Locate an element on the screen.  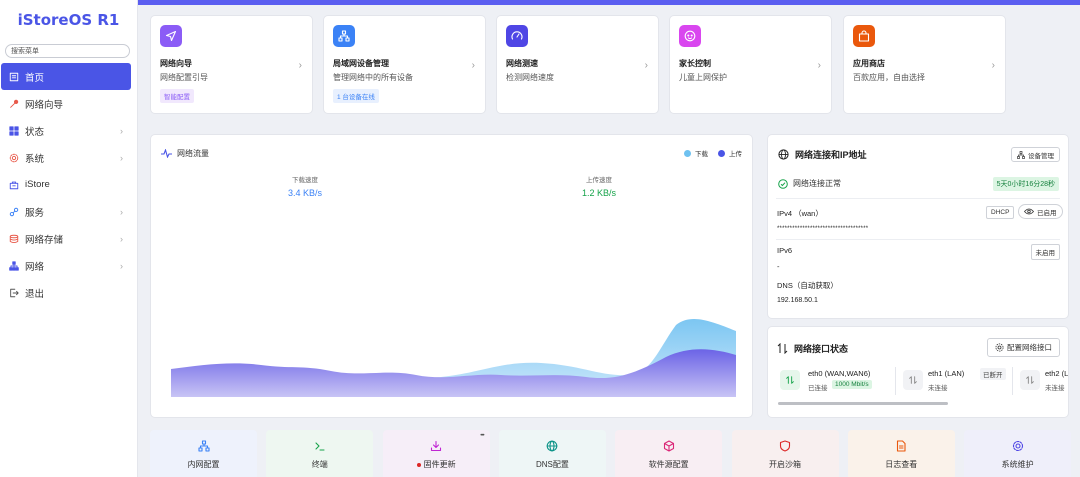
traffic-legend: 下载 上传 is located at coordinates (713, 153).